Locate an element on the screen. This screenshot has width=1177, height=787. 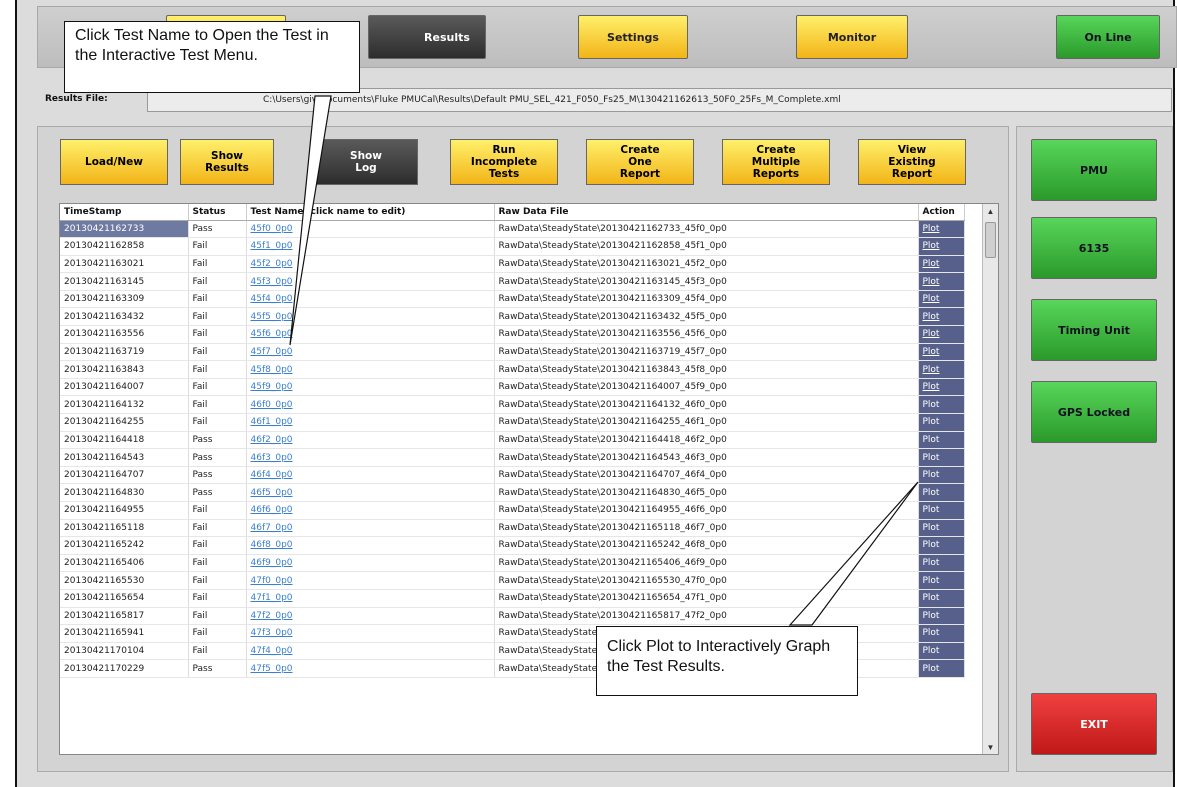
col-status: Status is located at coordinates (217, 212).